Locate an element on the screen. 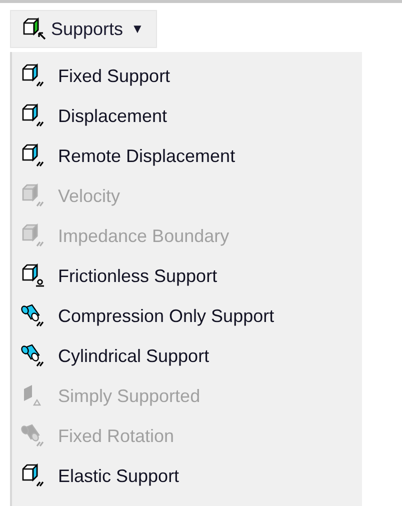 The width and height of the screenshot is (402, 506). menu-item: Cylindrical Support is located at coordinates (187, 356).